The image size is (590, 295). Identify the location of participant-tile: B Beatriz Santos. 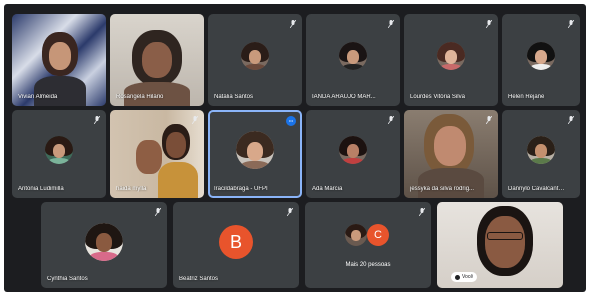
(236, 245).